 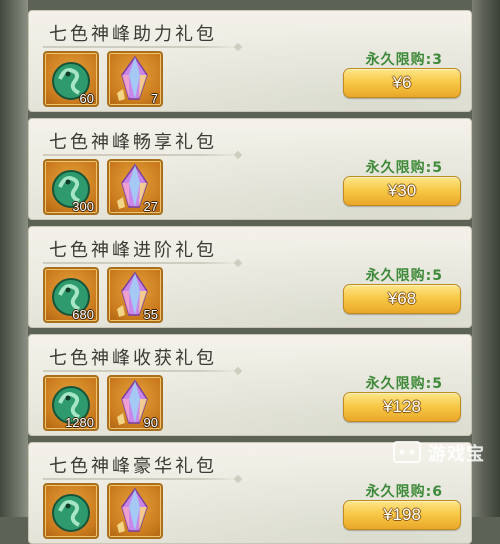 What do you see at coordinates (402, 299) in the screenshot?
I see `buy-button: ¥68` at bounding box center [402, 299].